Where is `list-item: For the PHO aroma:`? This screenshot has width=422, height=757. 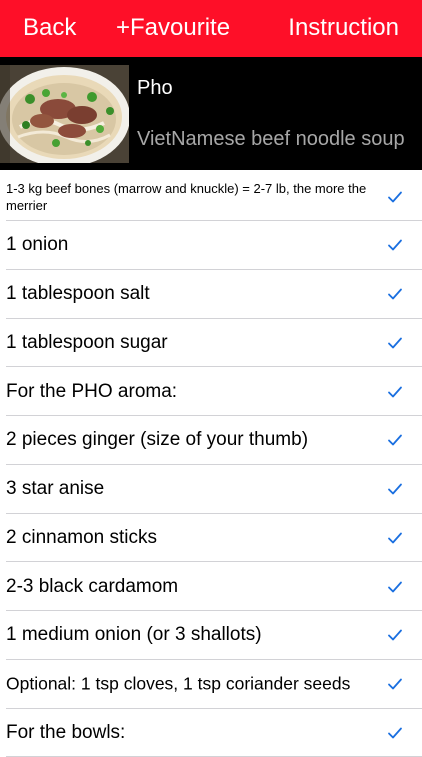 list-item: For the PHO aroma: is located at coordinates (211, 391).